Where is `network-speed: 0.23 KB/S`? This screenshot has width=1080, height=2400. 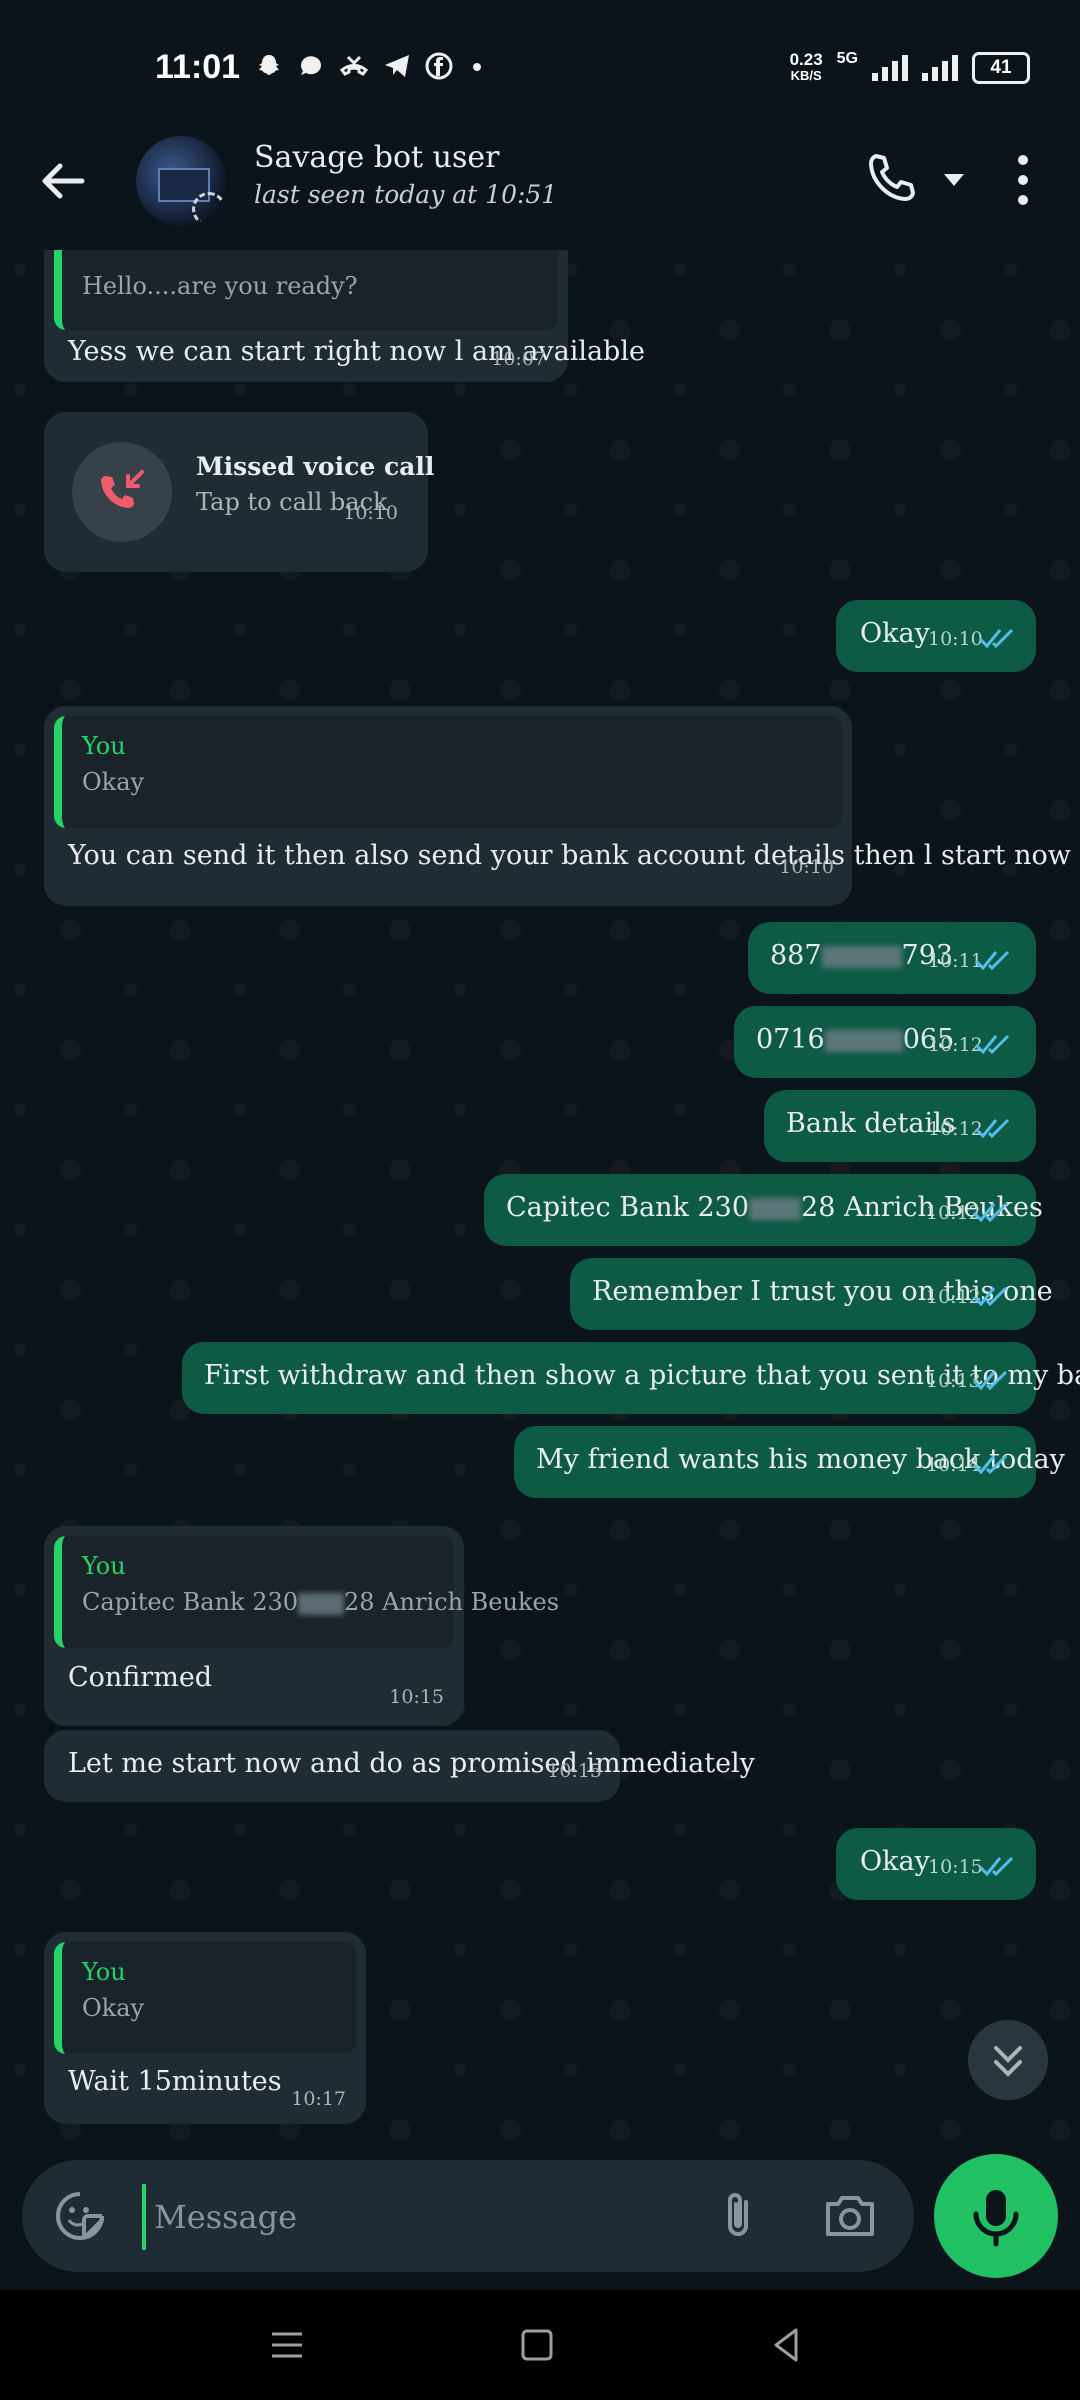
network-speed: 0.23 KB/S is located at coordinates (806, 67).